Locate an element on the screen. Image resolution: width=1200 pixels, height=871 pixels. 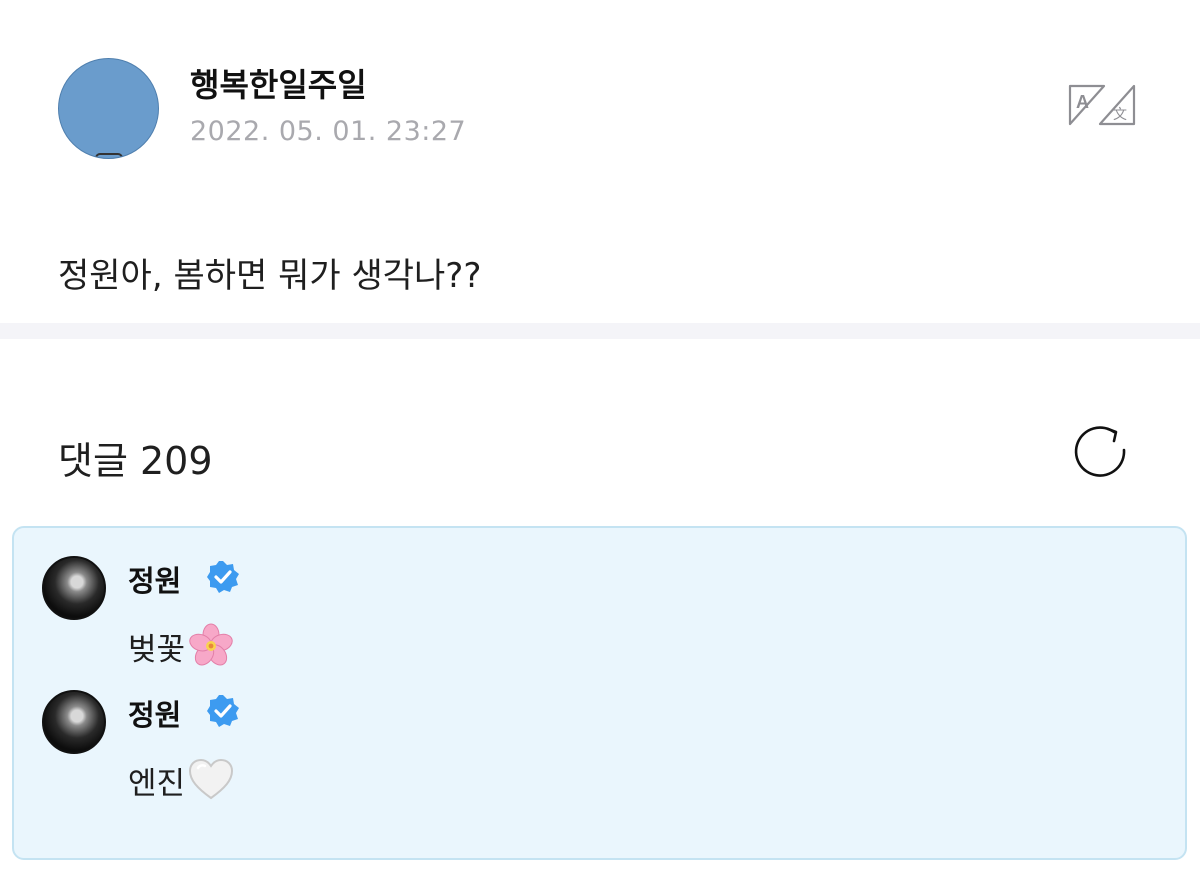
translate-button: A 文 is located at coordinates (1102, 105).